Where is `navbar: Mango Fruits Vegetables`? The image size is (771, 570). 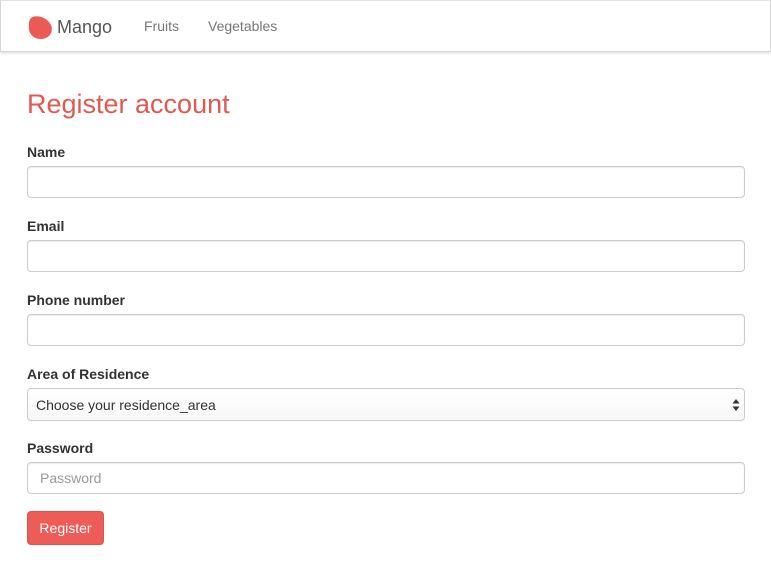
navbar: Mango Fruits Vegetables is located at coordinates (385, 26).